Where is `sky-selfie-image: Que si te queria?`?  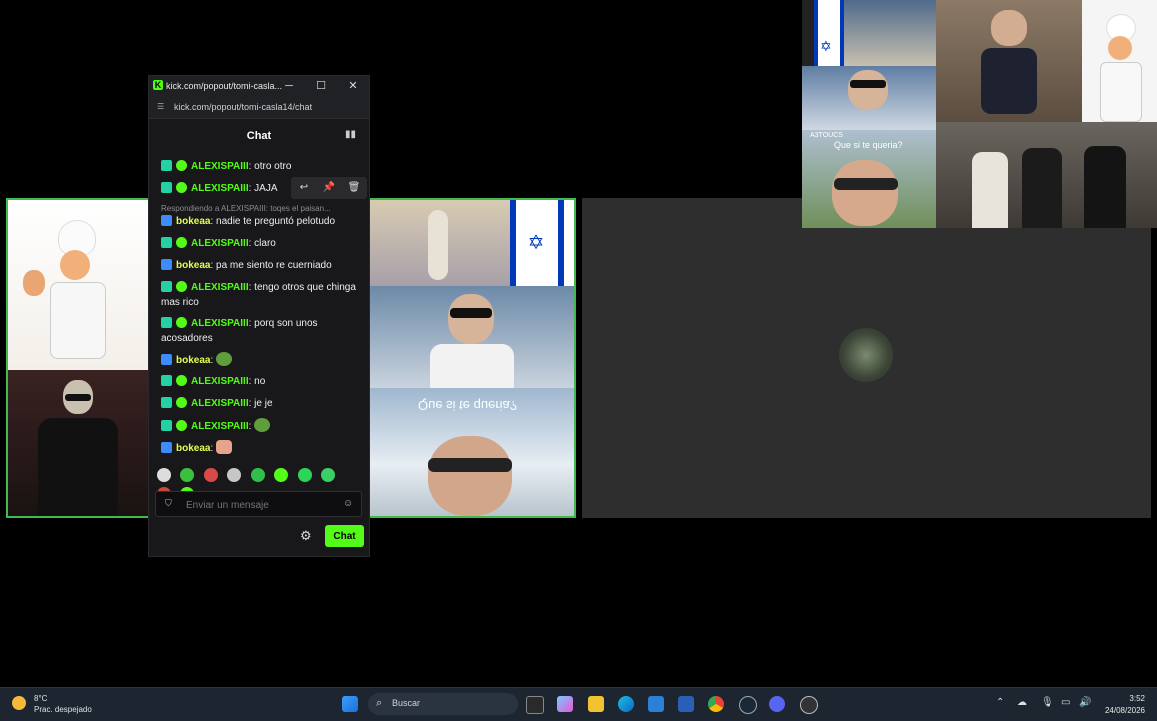
sky-selfie-image: Que si te queria? is located at coordinates (471, 452).